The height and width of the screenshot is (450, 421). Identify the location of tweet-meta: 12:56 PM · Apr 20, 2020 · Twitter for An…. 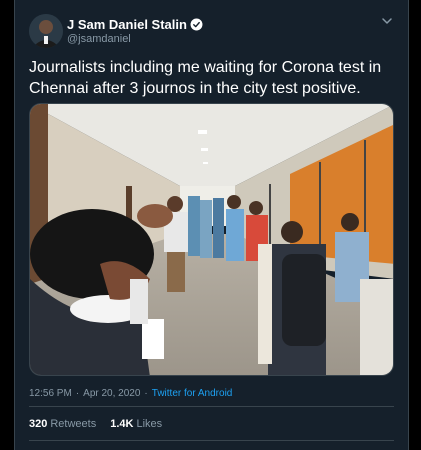
(130, 393).